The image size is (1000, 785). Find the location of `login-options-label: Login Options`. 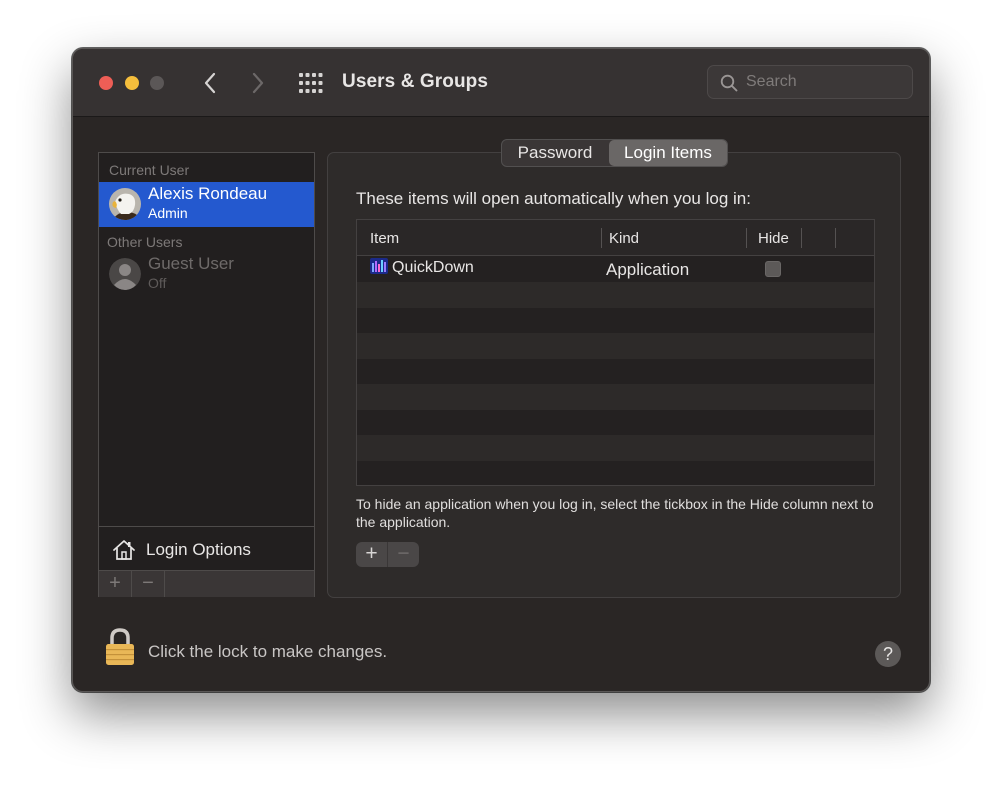

login-options-label: Login Options is located at coordinates (198, 549).